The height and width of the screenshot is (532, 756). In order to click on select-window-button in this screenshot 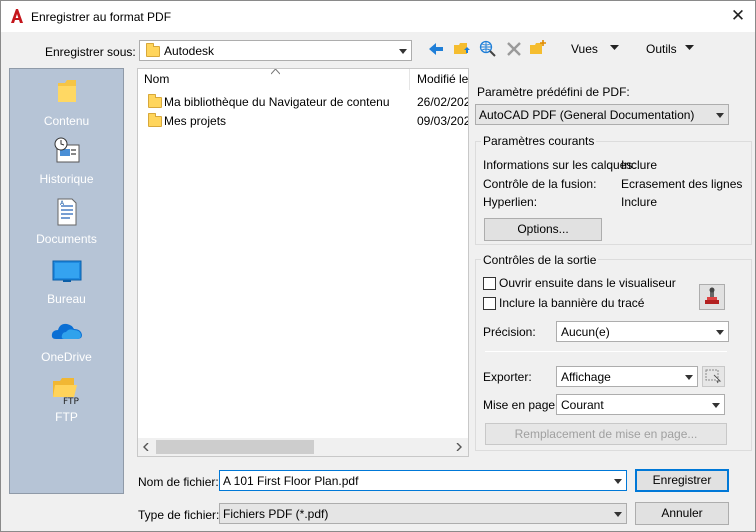, I will do `click(713, 376)`.